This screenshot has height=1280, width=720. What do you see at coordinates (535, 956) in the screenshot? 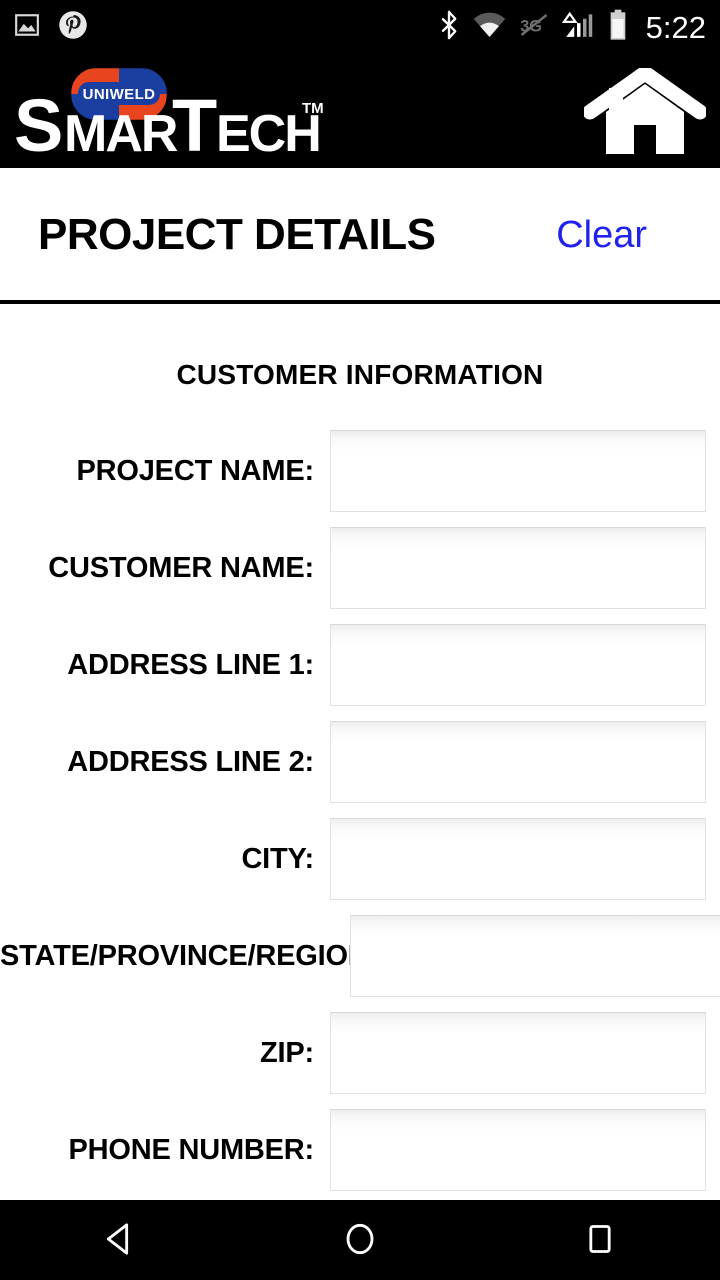
I see `input-state-province-region` at bounding box center [535, 956].